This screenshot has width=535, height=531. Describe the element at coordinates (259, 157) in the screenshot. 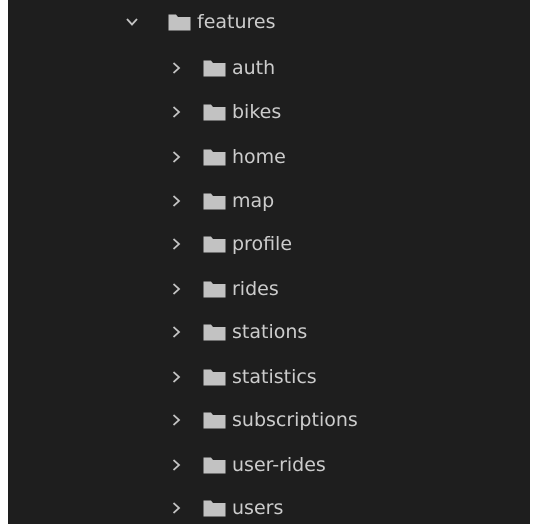

I see `tree-item-label: home` at that location.